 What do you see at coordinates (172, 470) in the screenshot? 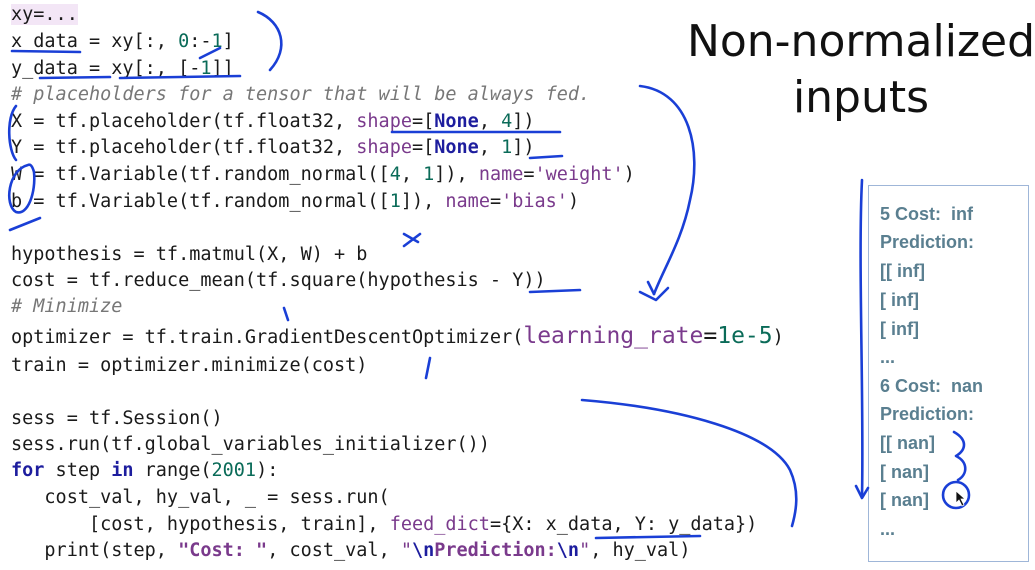
I see `code-text: range(` at bounding box center [172, 470].